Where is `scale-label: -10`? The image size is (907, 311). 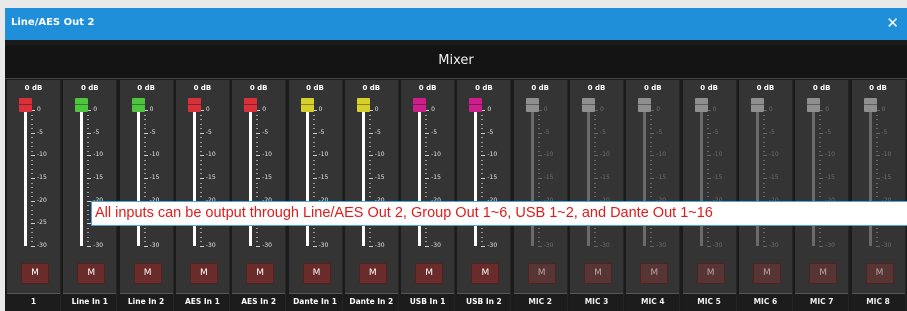 scale-label: -10 is located at coordinates (886, 155).